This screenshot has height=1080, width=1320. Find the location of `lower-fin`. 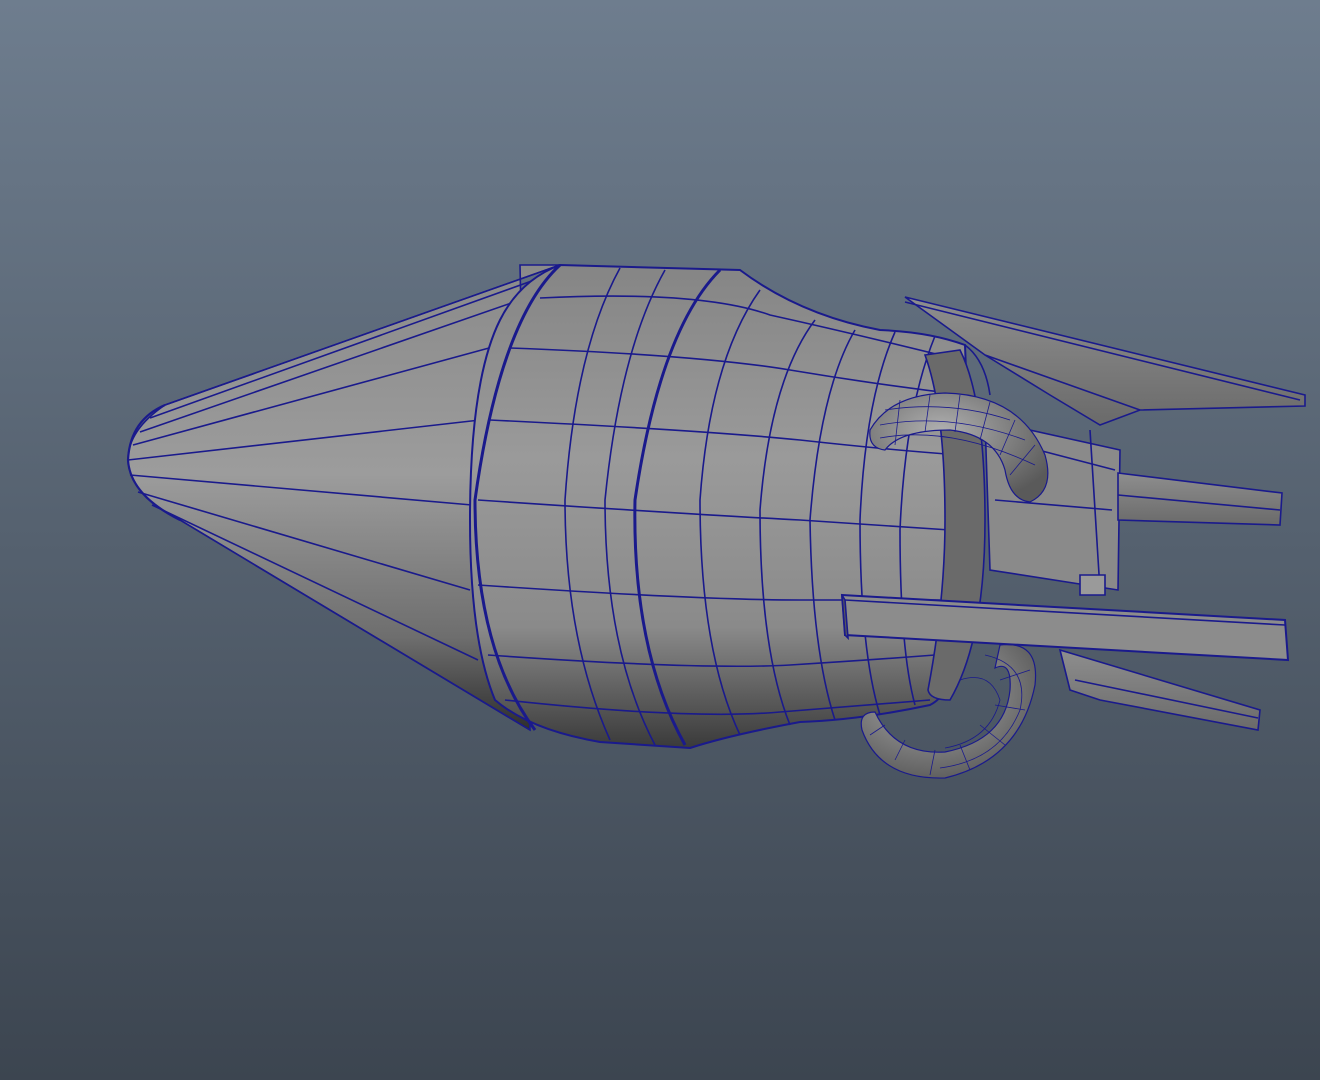

lower-fin is located at coordinates (1159, 689).